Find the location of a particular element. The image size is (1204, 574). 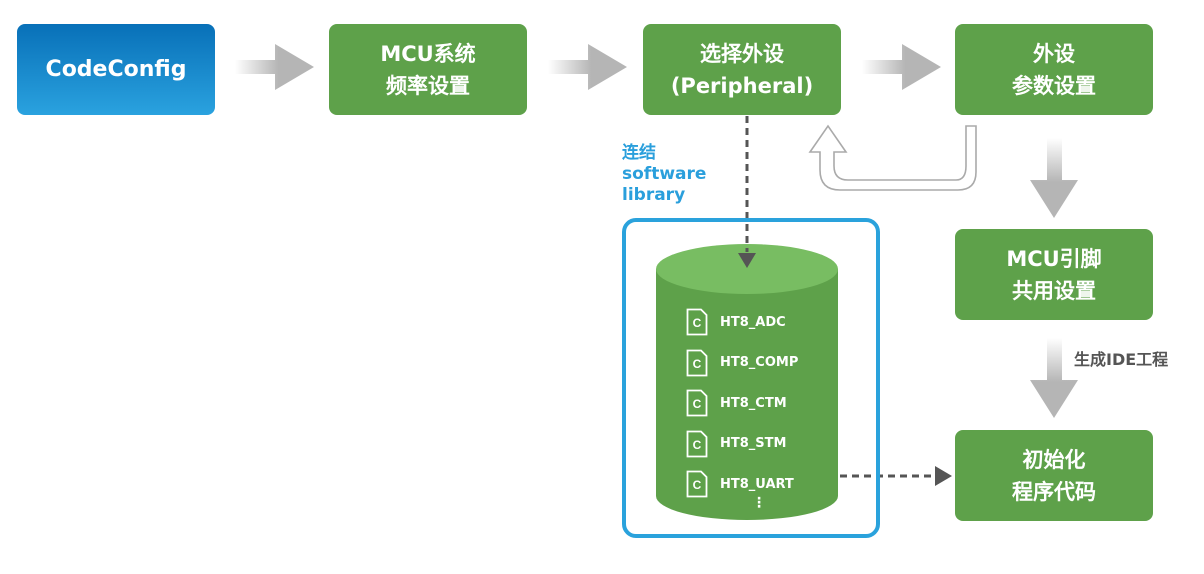

mcu-pin-label-1: MCU引脚 is located at coordinates (1054, 258).